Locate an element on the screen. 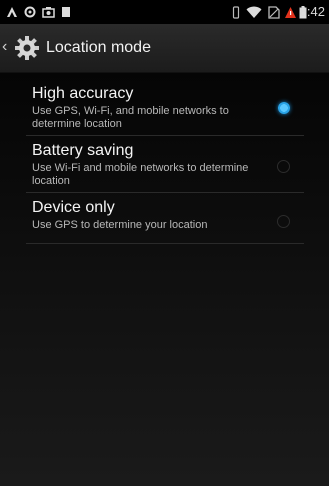  sync-icon is located at coordinates (30, 12).